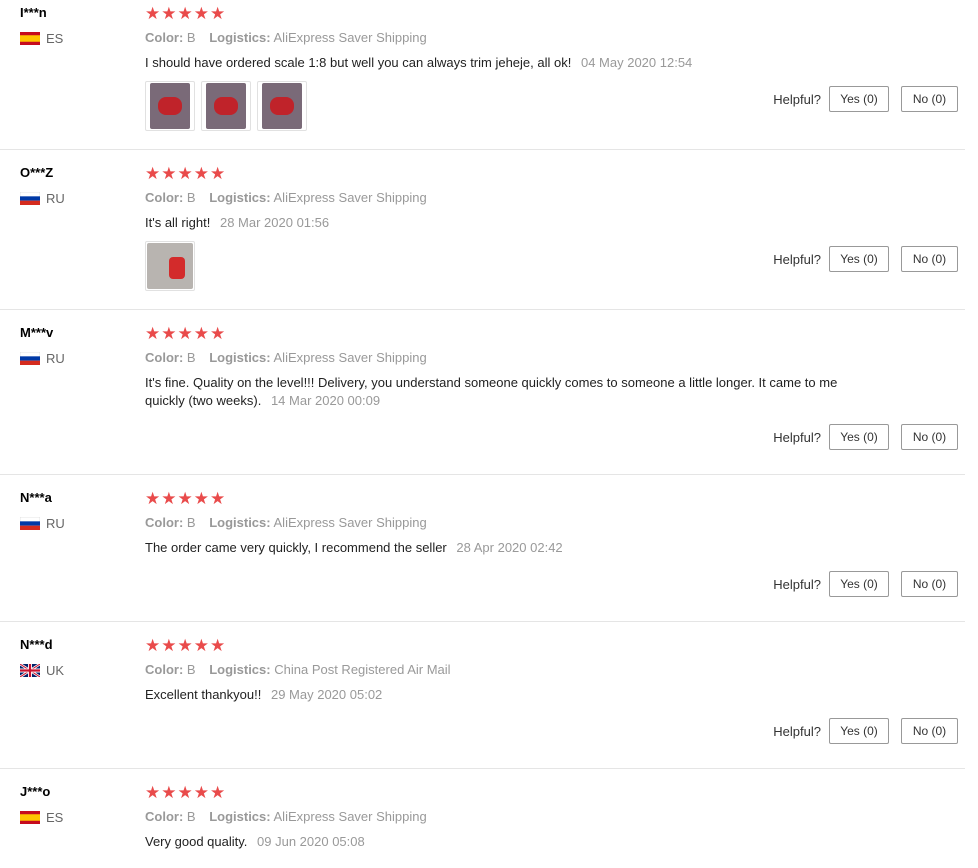  I want to click on review-date: 04 May 2020 12:54, so click(636, 62).